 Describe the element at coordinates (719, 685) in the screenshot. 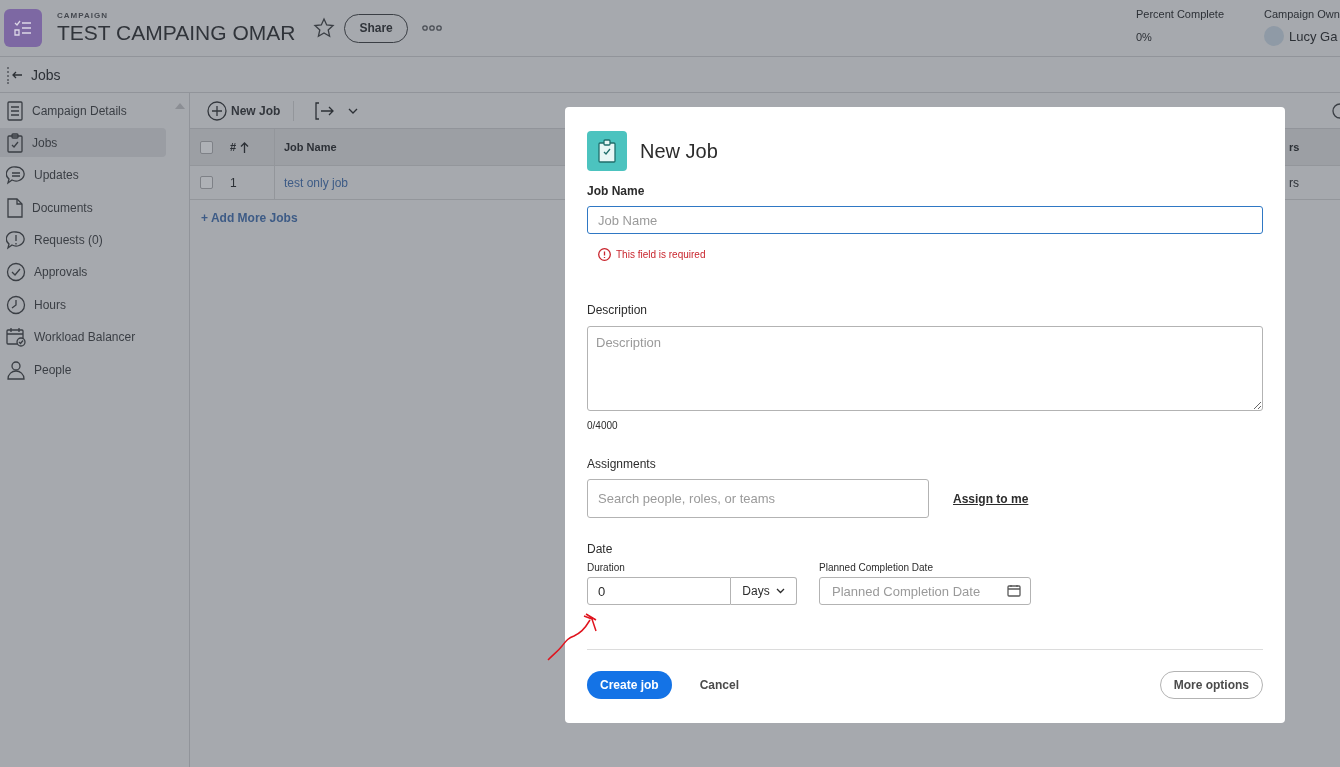

I see `cancel-button: Cancel` at that location.